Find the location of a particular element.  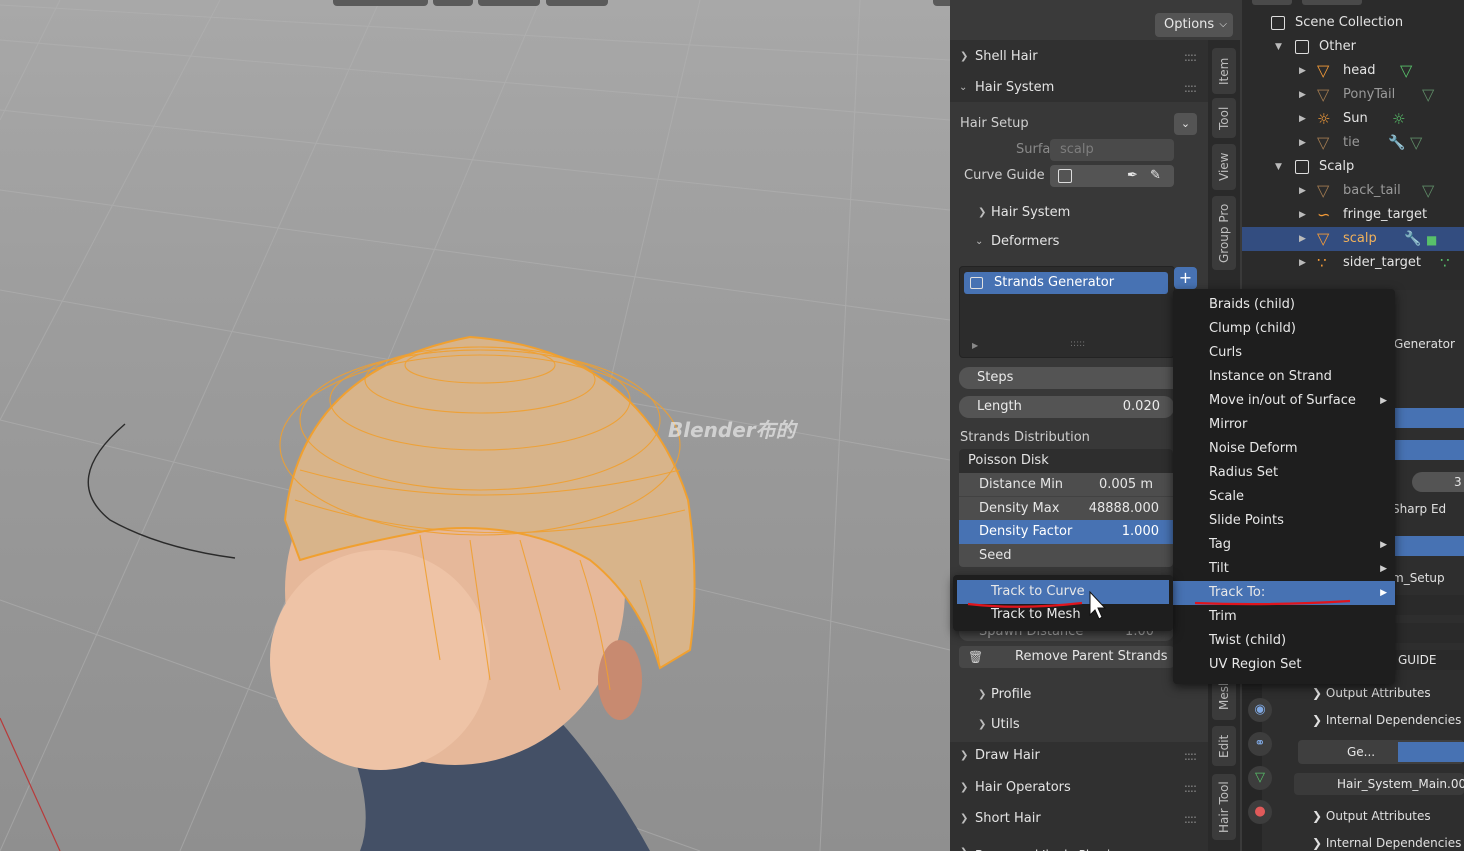

annotation-layer is located at coordinates (1159, 605).